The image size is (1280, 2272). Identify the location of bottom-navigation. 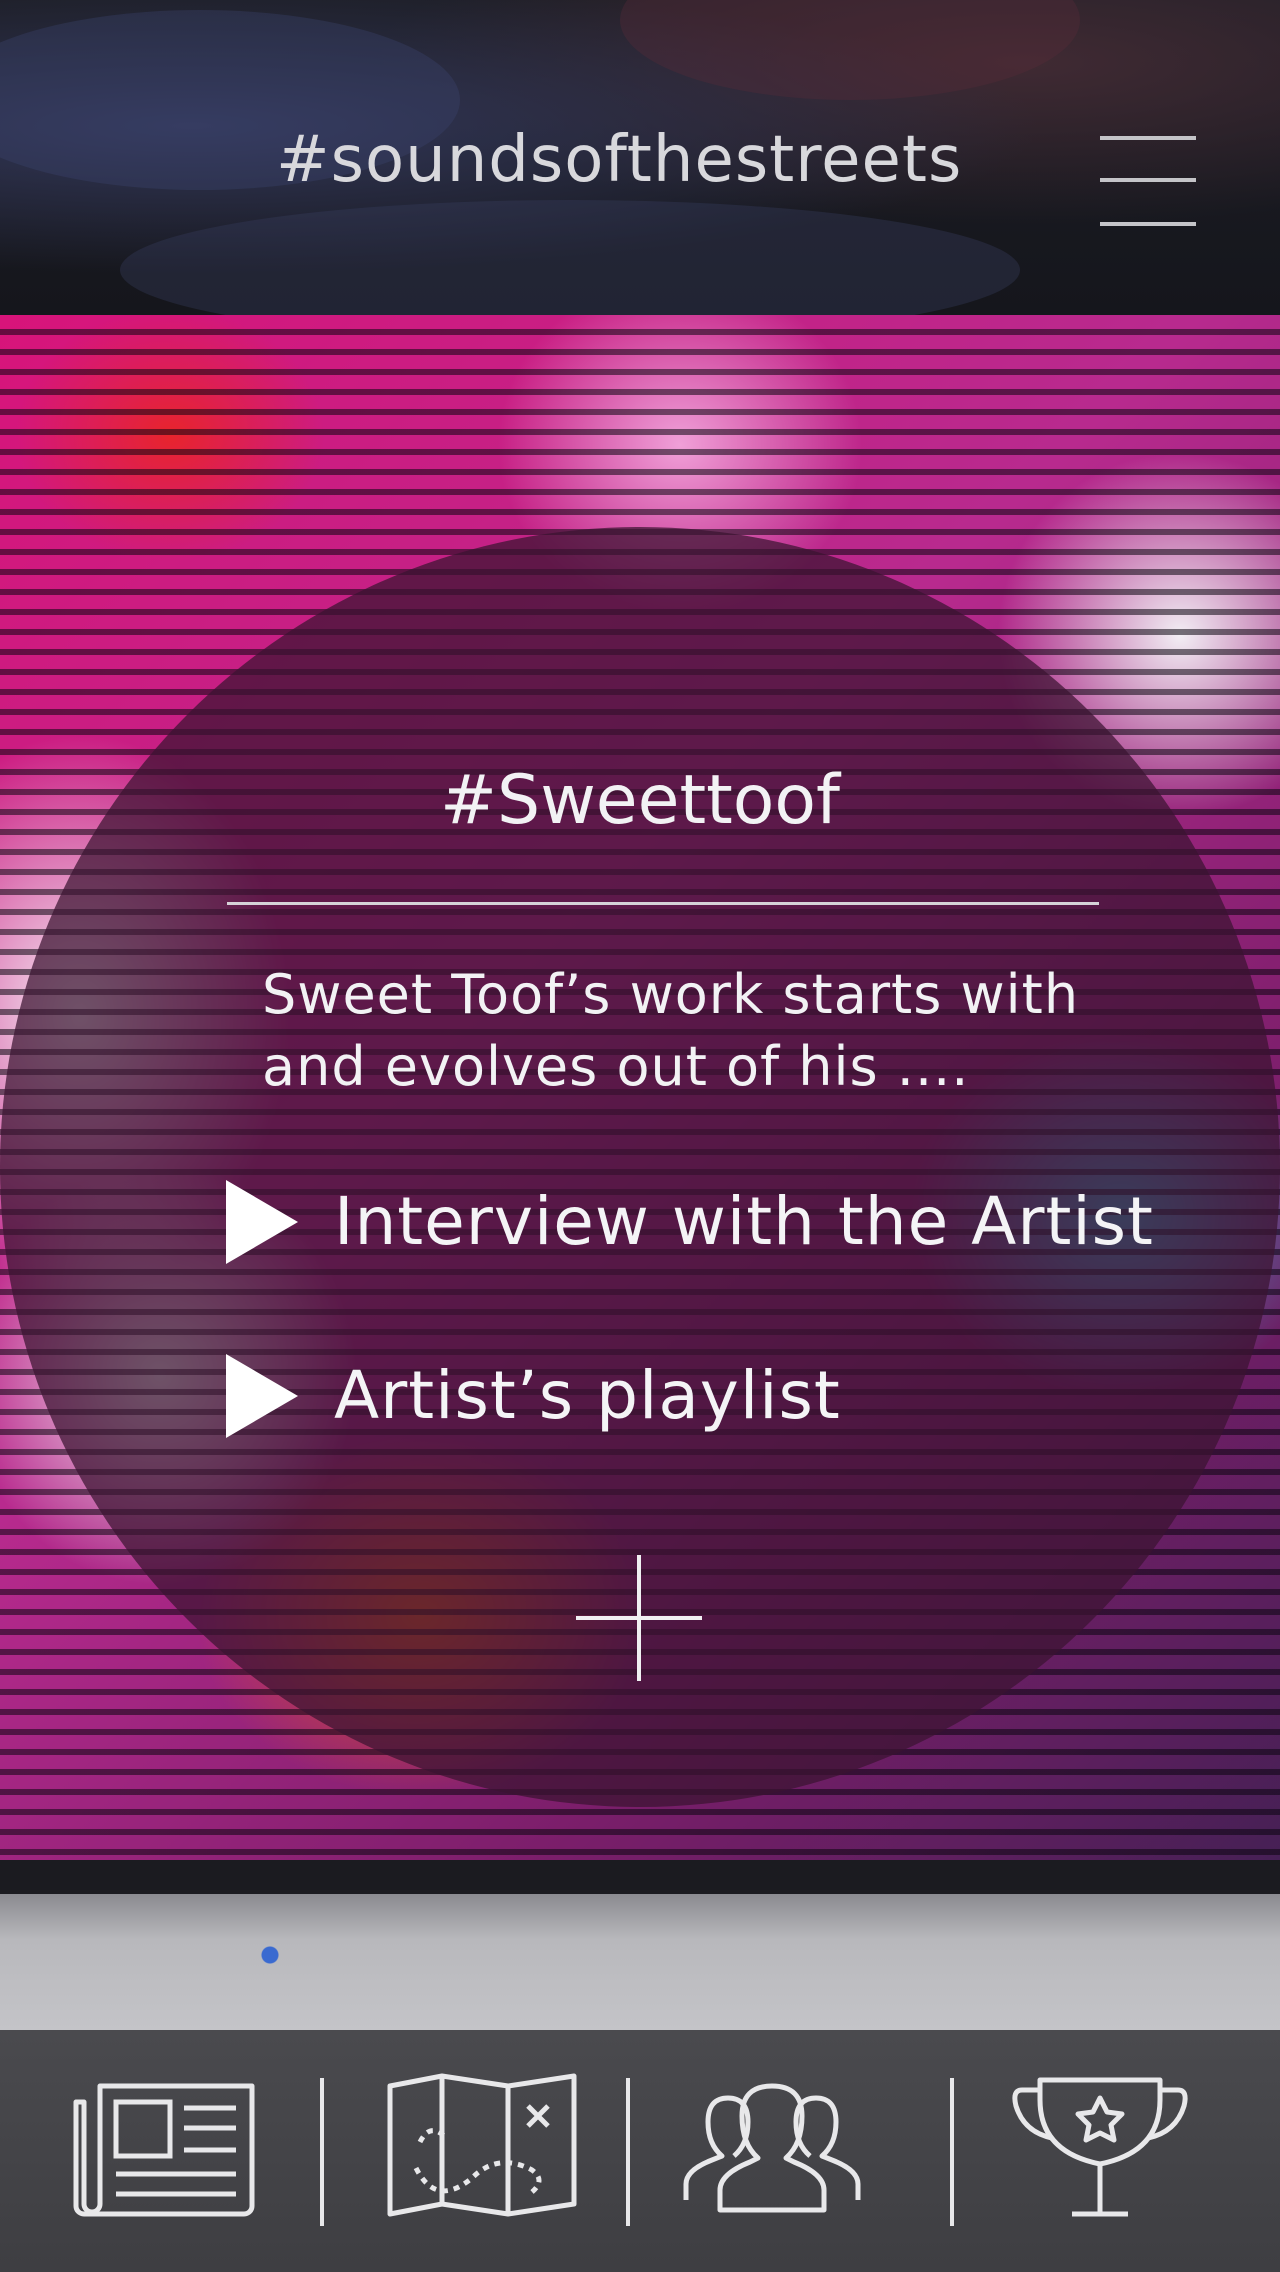
(640, 2151).